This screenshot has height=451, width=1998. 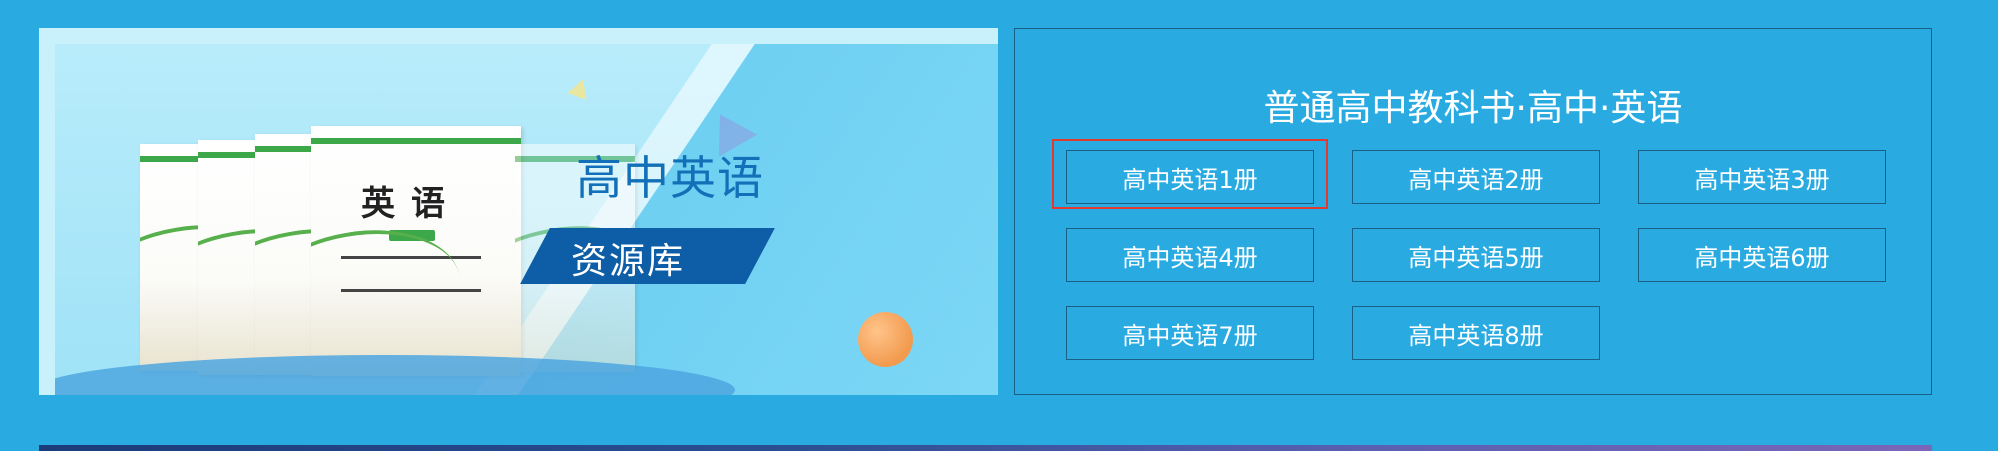 What do you see at coordinates (580, 88) in the screenshot?
I see `decorative-triangle-small` at bounding box center [580, 88].